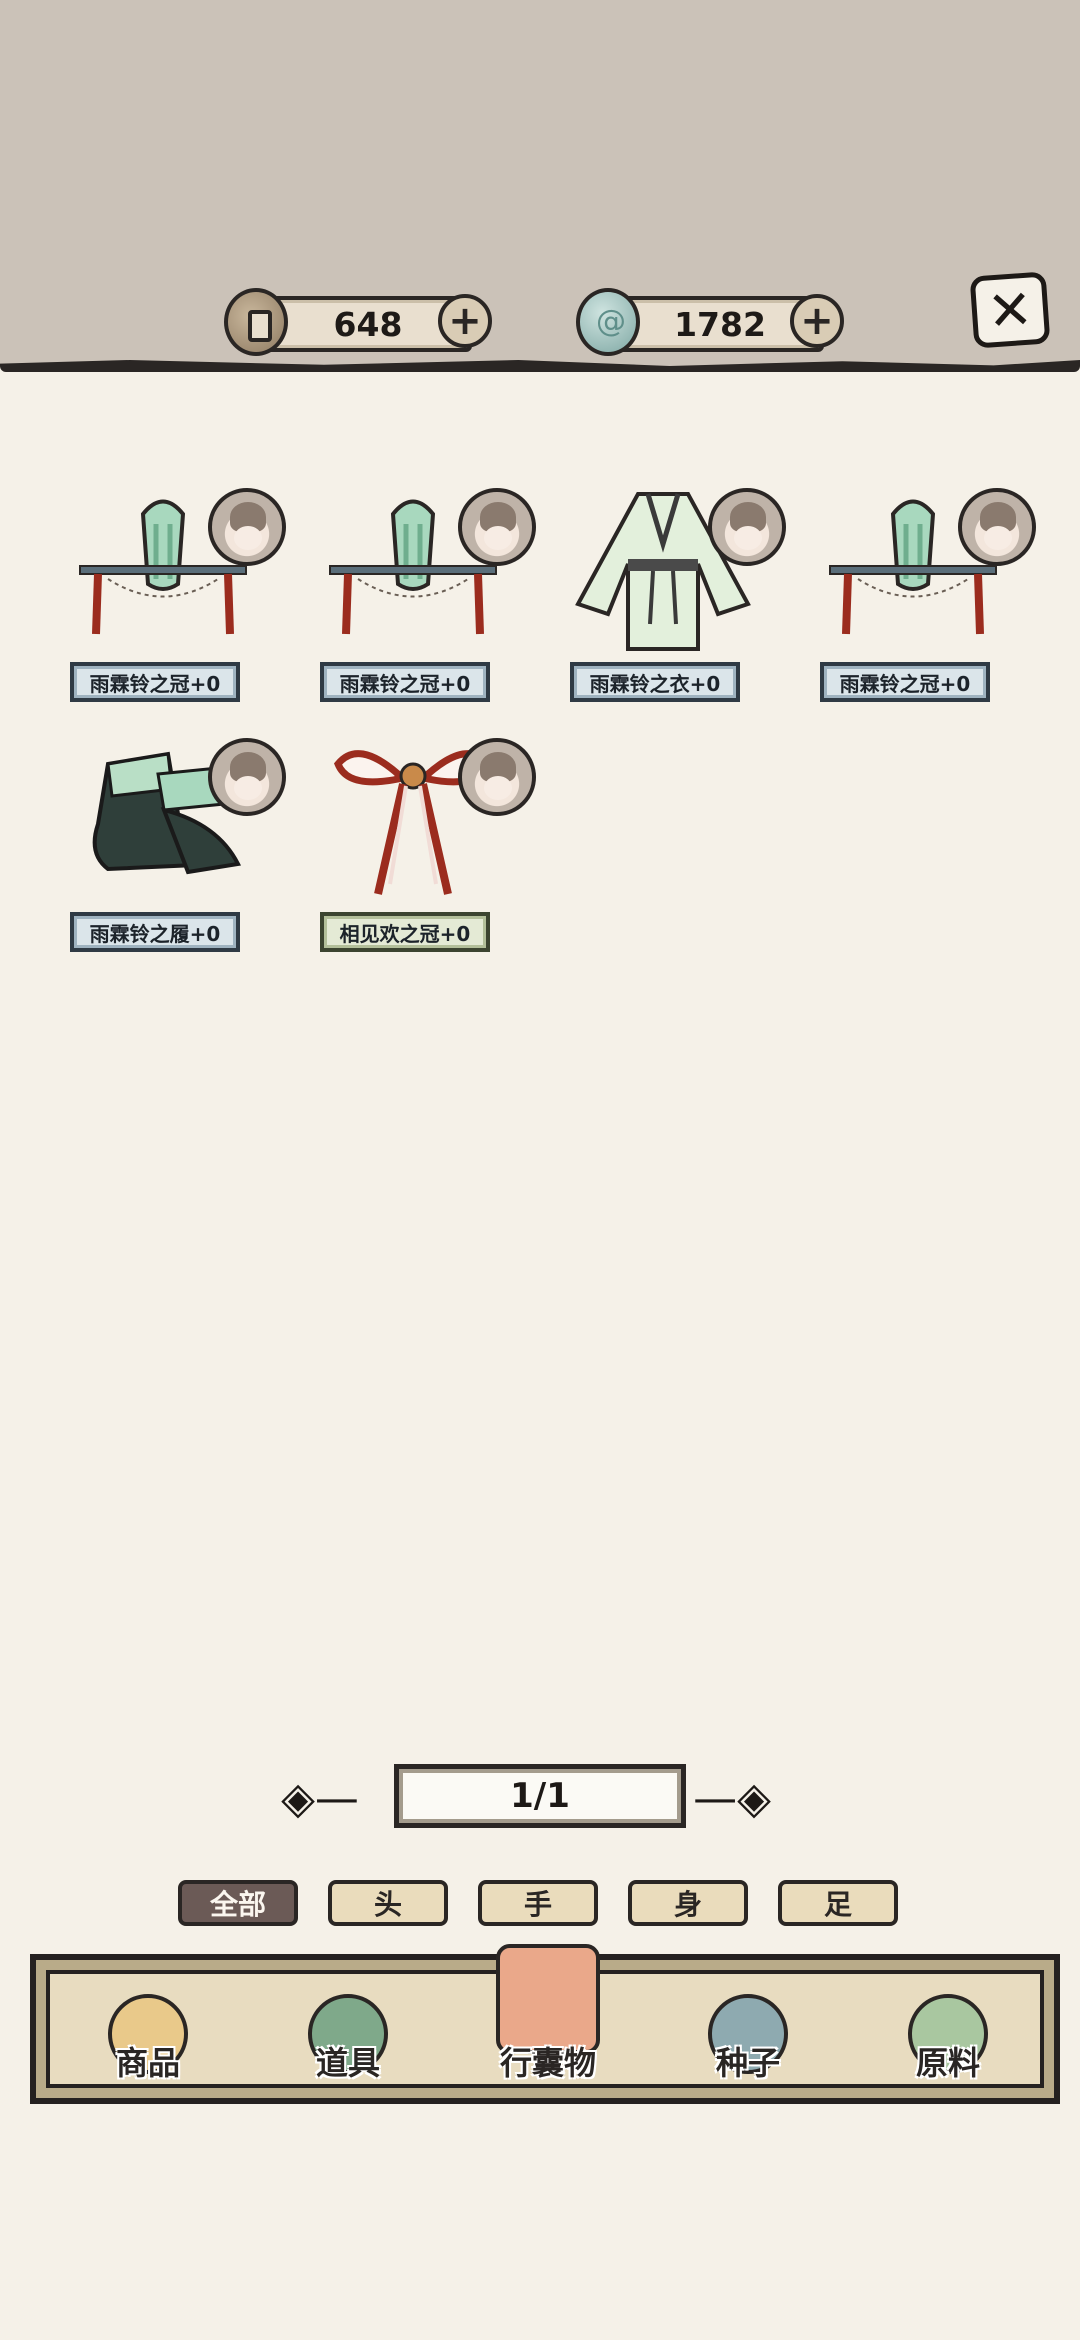  I want to click on copper-coin-icon, so click(256, 322).